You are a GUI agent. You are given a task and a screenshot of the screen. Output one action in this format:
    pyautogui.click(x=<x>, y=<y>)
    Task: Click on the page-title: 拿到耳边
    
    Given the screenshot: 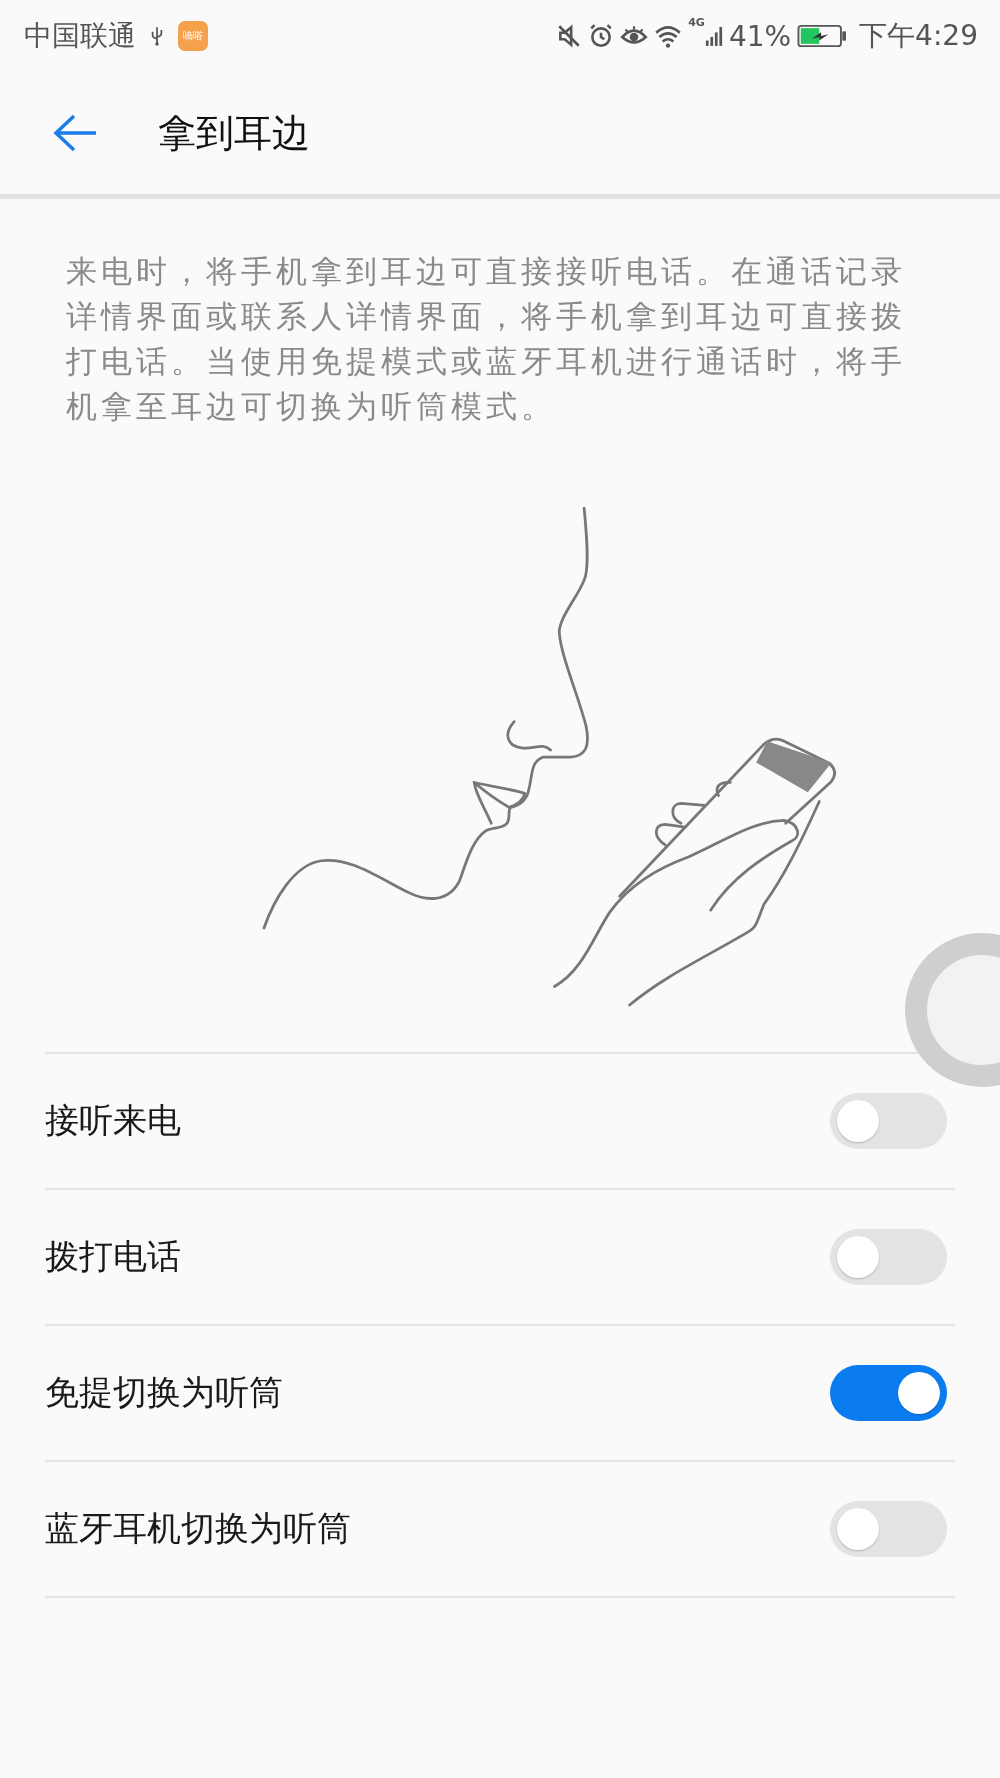 What is the action you would take?
    pyautogui.click(x=234, y=133)
    